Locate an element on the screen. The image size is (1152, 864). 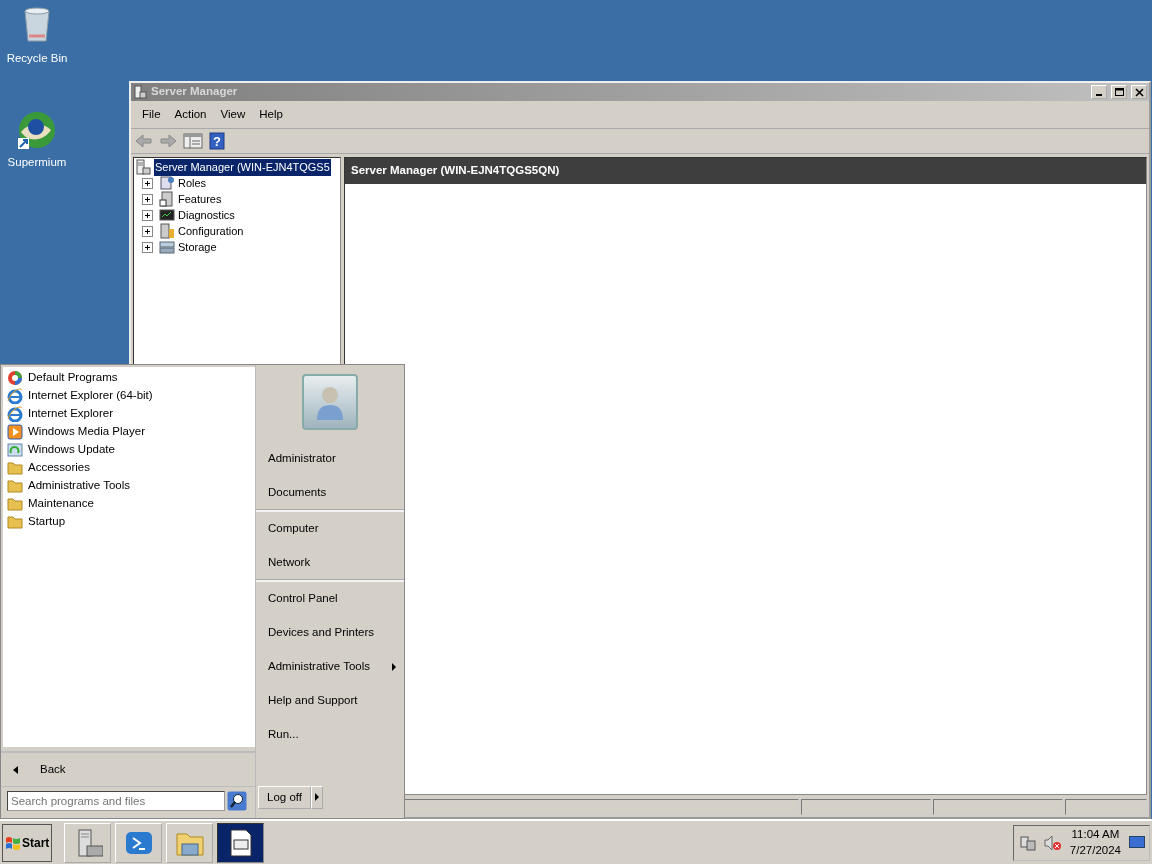
menu-item: Help is located at coordinates (271, 115).